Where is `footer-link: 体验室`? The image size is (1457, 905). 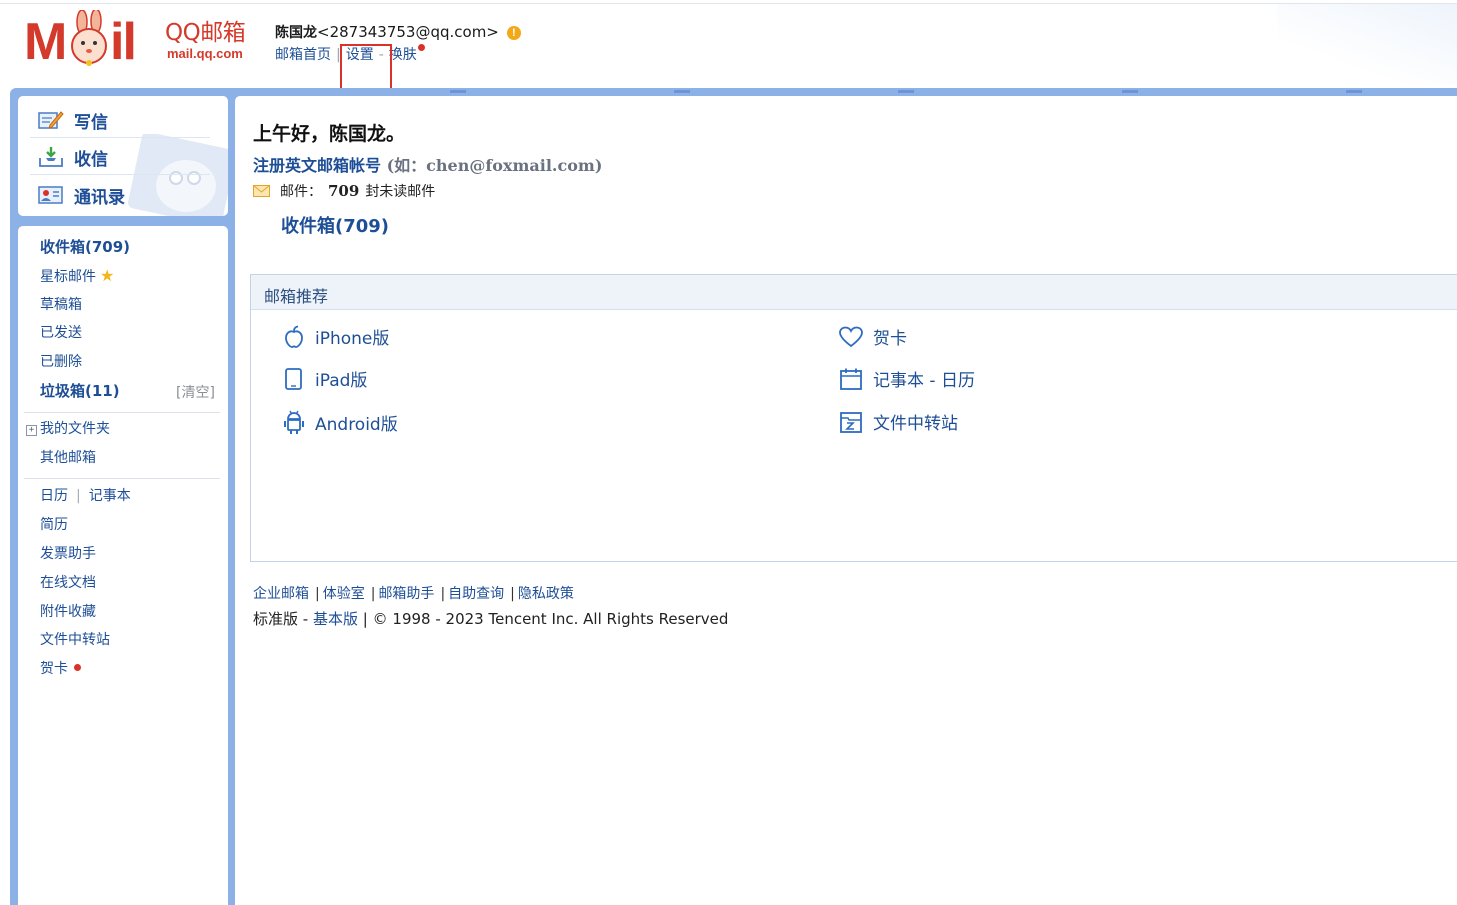
footer-link: 体验室 is located at coordinates (344, 594).